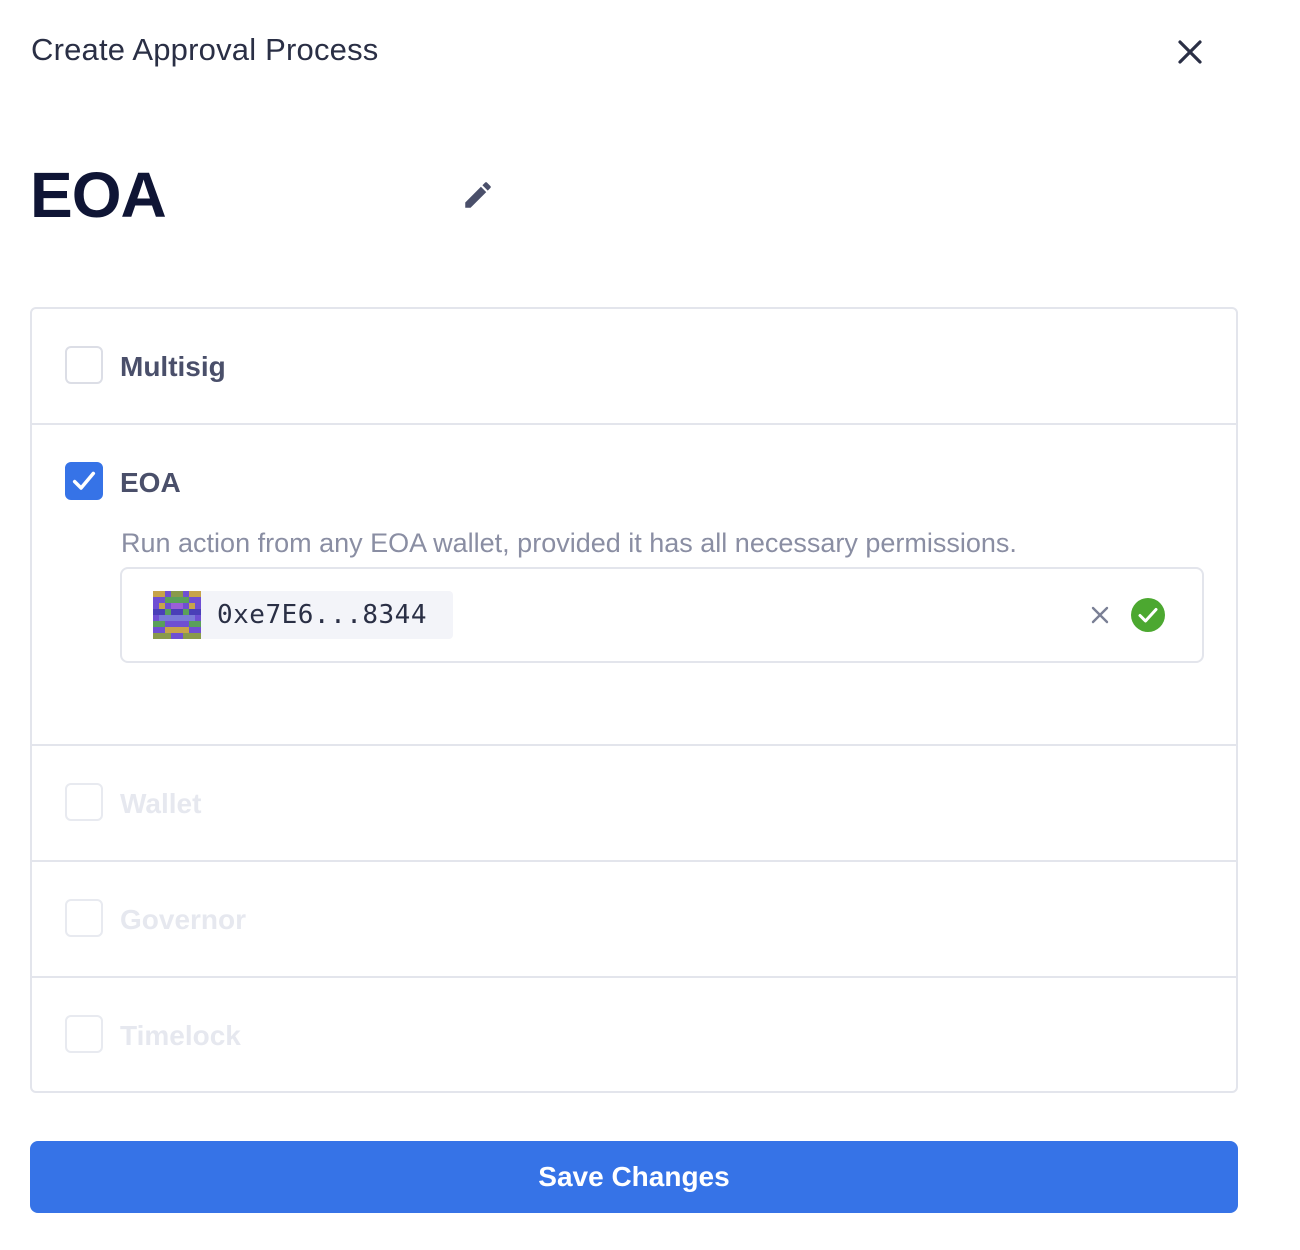  What do you see at coordinates (150, 482) in the screenshot?
I see `option-label-eoa: EOA` at bounding box center [150, 482].